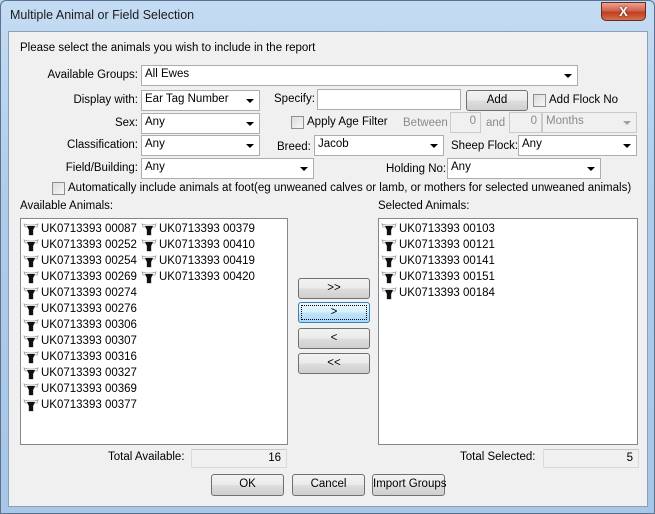 This screenshot has width=655, height=514. Describe the element at coordinates (247, 485) in the screenshot. I see `ok-button: OK` at that location.